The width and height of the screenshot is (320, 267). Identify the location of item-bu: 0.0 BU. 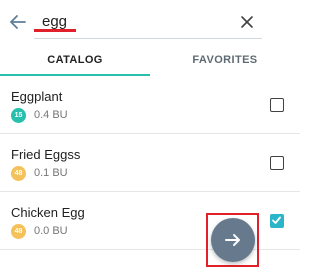
(51, 231).